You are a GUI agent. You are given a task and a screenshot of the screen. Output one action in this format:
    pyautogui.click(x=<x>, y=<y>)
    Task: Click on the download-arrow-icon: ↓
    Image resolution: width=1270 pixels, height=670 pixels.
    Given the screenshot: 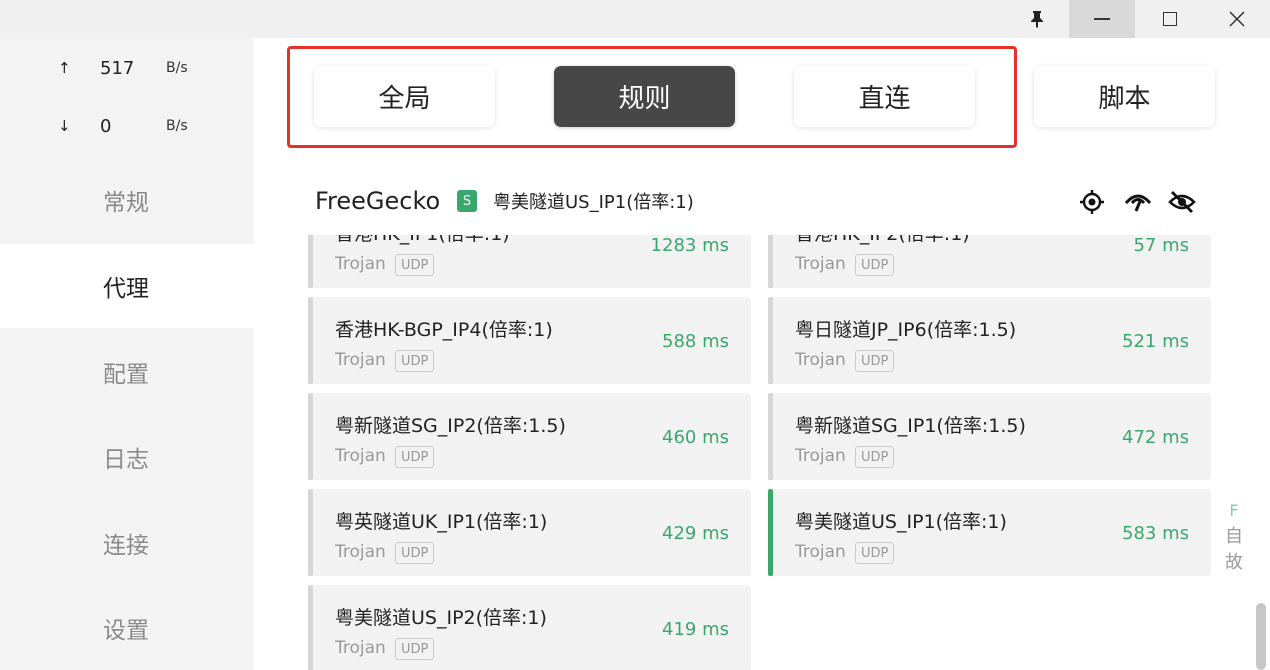 What is the action you would take?
    pyautogui.click(x=64, y=126)
    